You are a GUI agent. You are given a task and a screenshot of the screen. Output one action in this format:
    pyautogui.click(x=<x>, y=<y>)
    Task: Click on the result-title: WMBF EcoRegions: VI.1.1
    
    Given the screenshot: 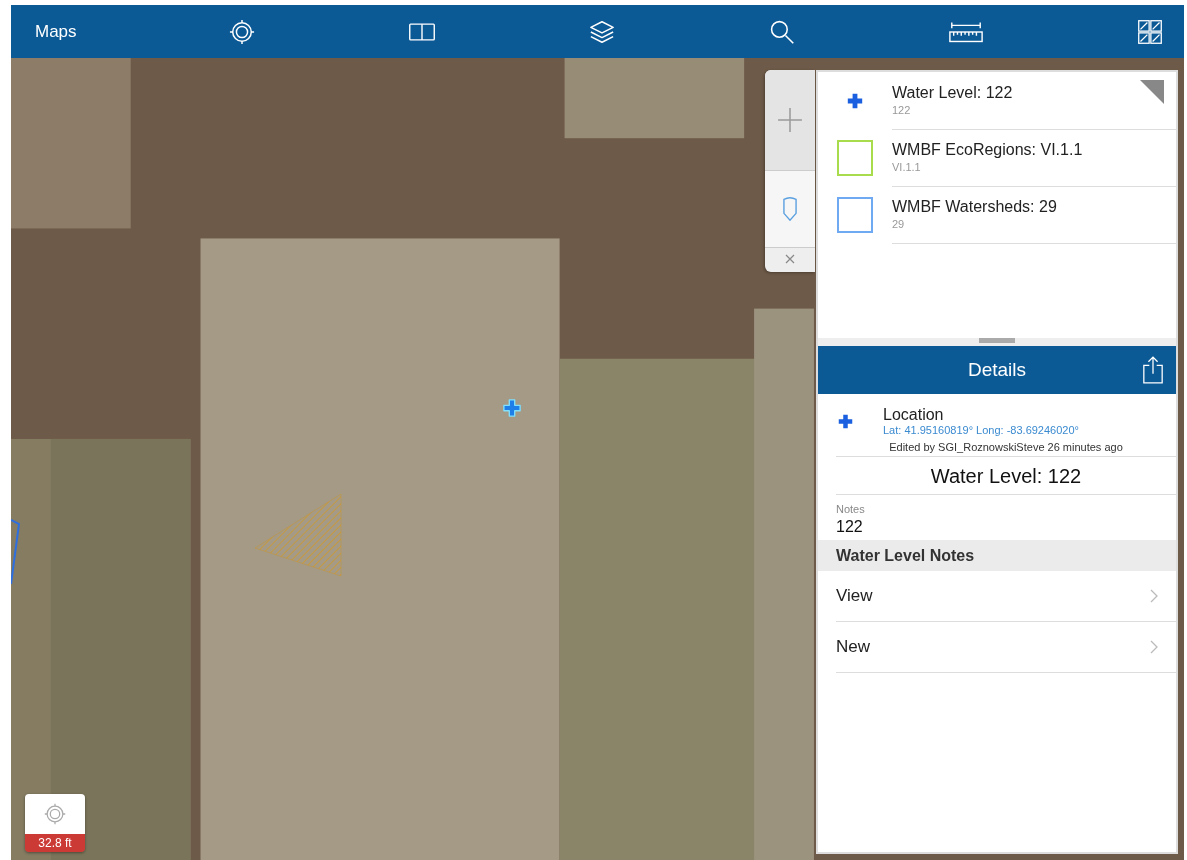 What is the action you would take?
    pyautogui.click(x=987, y=150)
    